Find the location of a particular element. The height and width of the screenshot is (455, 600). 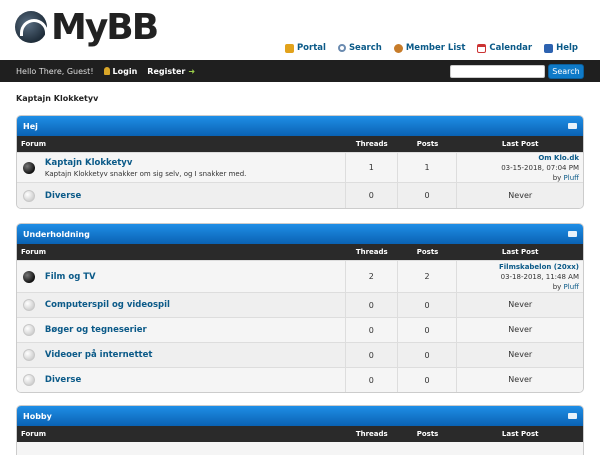

forum-row: Bøger og tegneserier 0 0 Never is located at coordinates (300, 329).